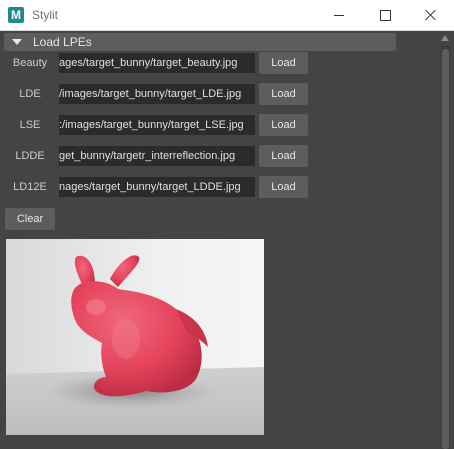 This screenshot has width=454, height=449. I want to click on scroll-up-arrow-icon, so click(445, 38).